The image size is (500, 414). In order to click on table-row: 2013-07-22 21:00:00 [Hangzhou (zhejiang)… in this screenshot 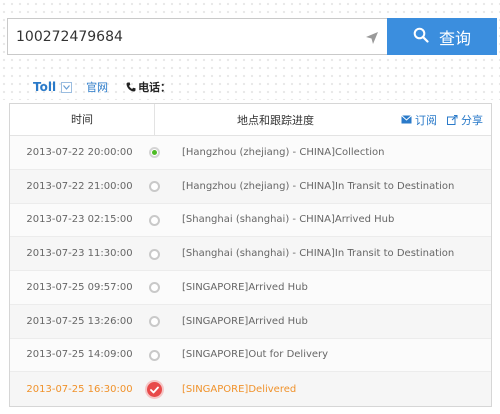, I will do `click(250, 186)`.